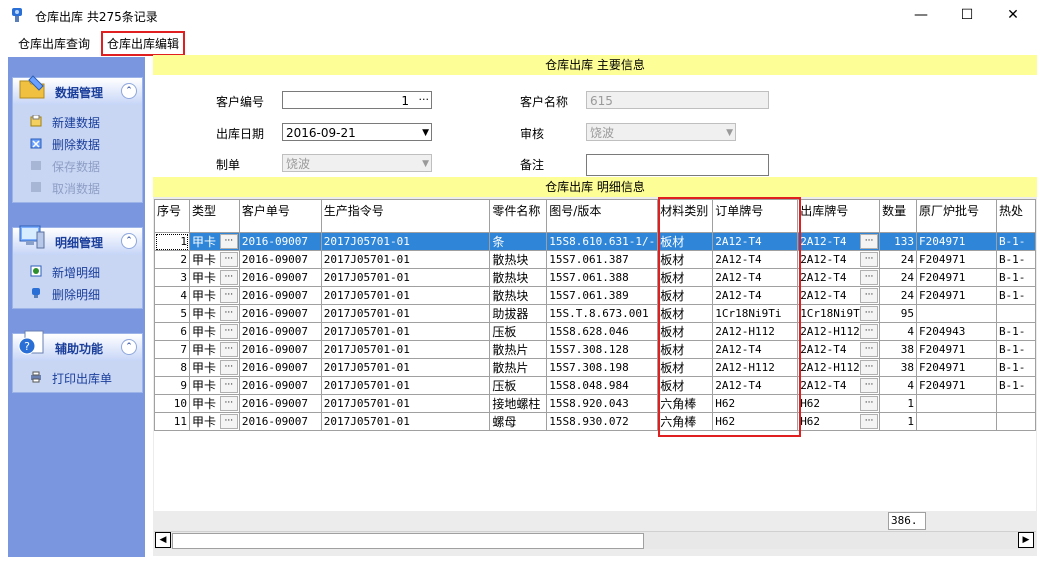  What do you see at coordinates (518, 216) in the screenshot?
I see `column-header-col-part-name: 零件名称` at bounding box center [518, 216].